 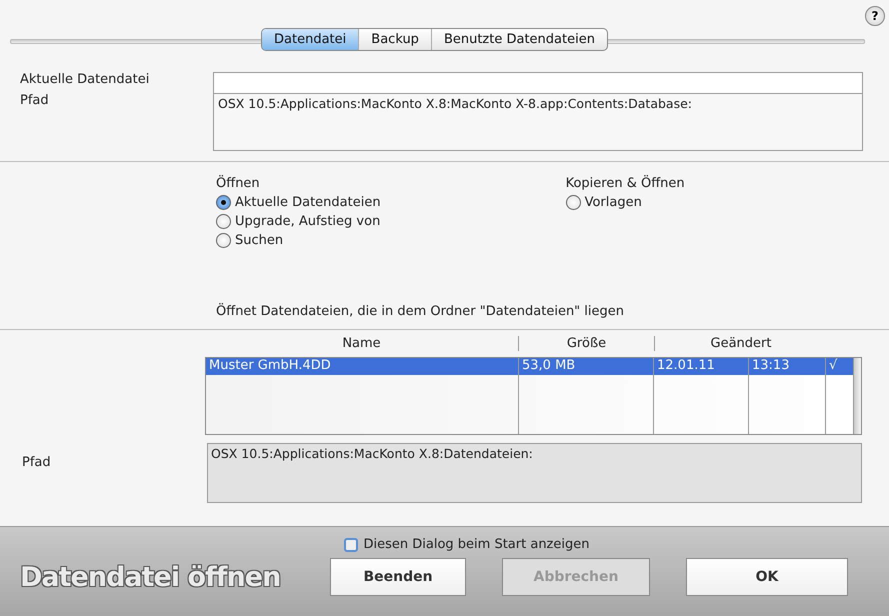 What do you see at coordinates (259, 240) in the screenshot?
I see `radio-label: Suchen` at bounding box center [259, 240].